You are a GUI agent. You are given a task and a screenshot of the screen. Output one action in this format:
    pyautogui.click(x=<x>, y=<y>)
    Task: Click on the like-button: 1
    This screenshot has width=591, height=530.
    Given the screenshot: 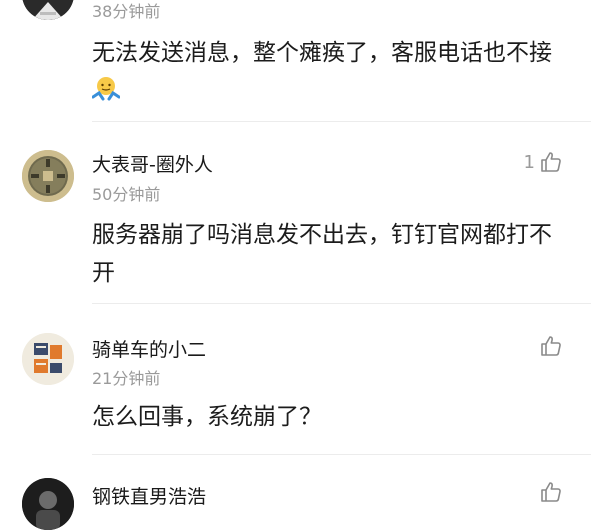 What is the action you would take?
    pyautogui.click(x=543, y=162)
    